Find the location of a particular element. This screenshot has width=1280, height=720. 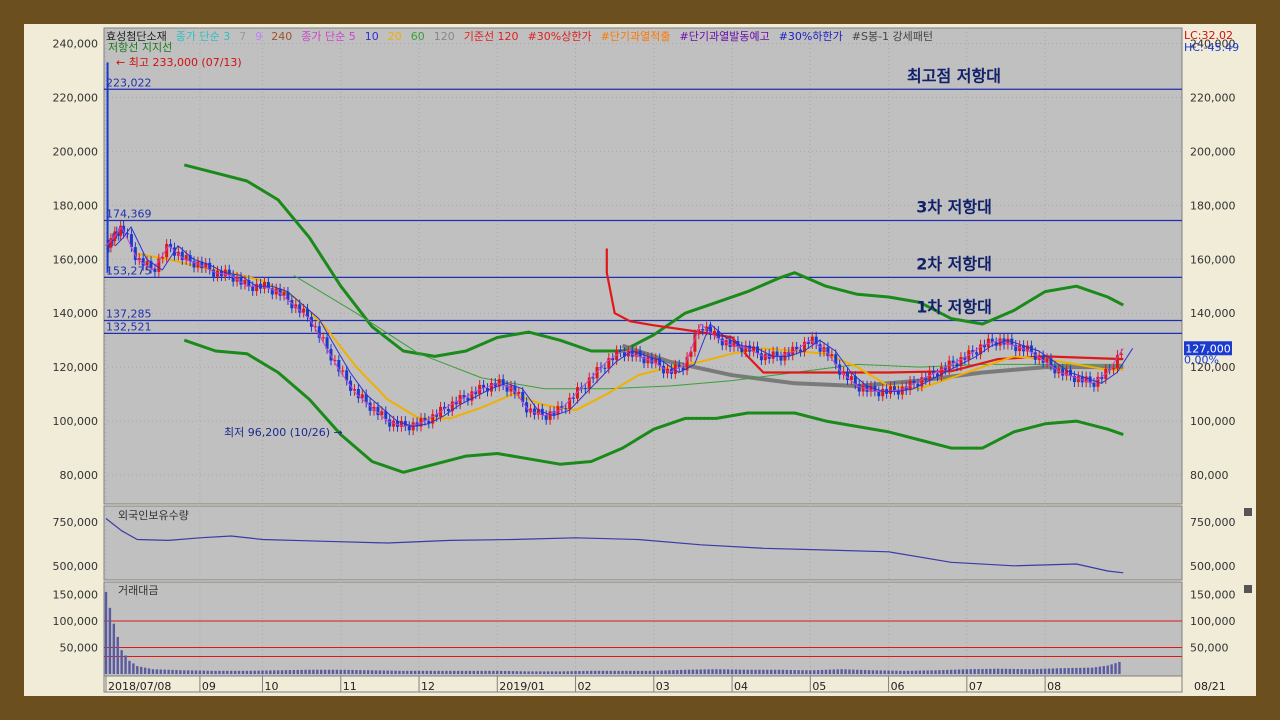

panel-toggle-amount is located at coordinates (1248, 589).